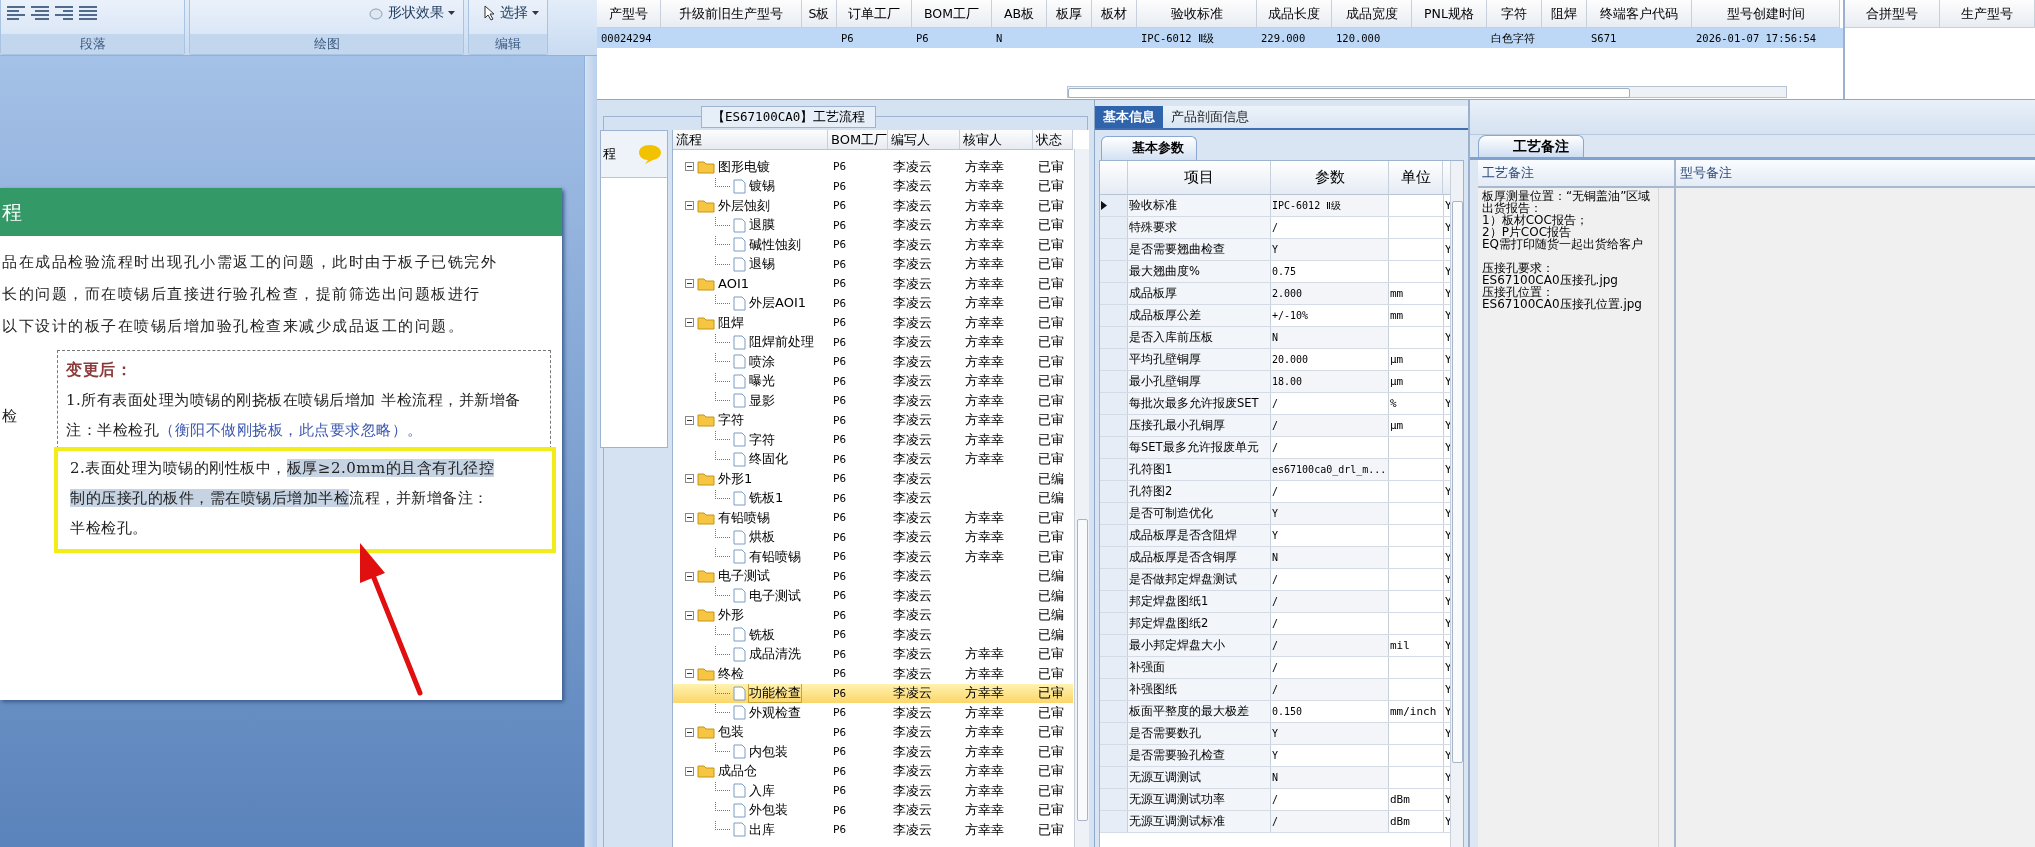 The height and width of the screenshot is (847, 2035). I want to click on tab: 基本参数, so click(1149, 148).